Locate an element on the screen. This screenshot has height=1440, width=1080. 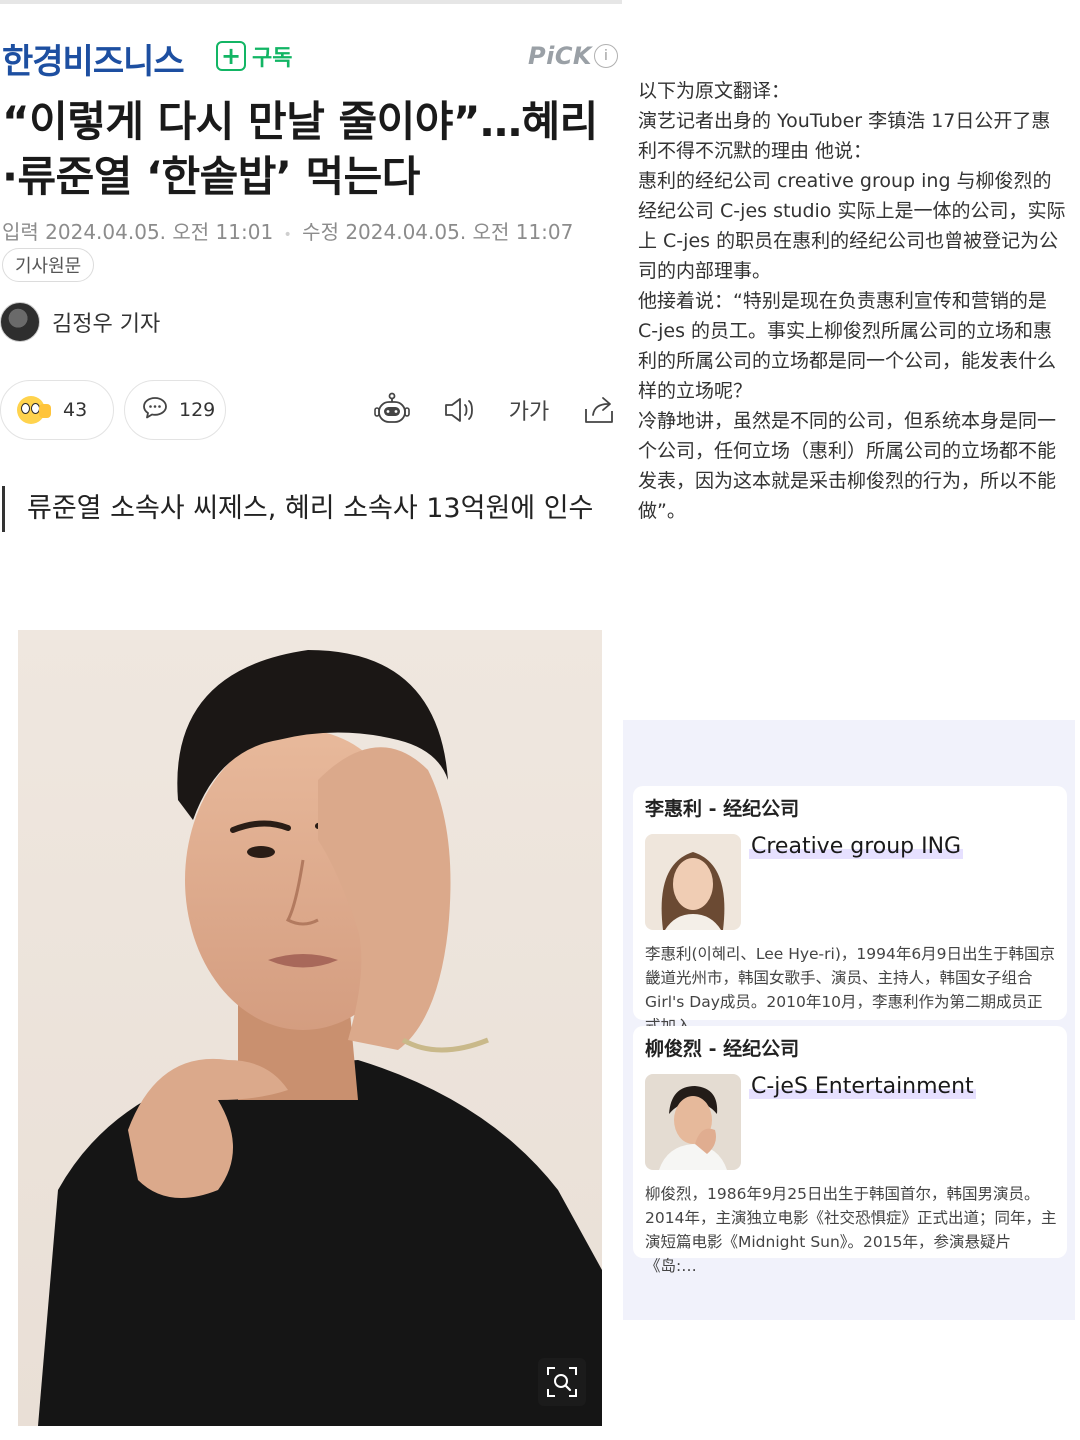
surprised-emoji-icon is located at coordinates (35, 410).